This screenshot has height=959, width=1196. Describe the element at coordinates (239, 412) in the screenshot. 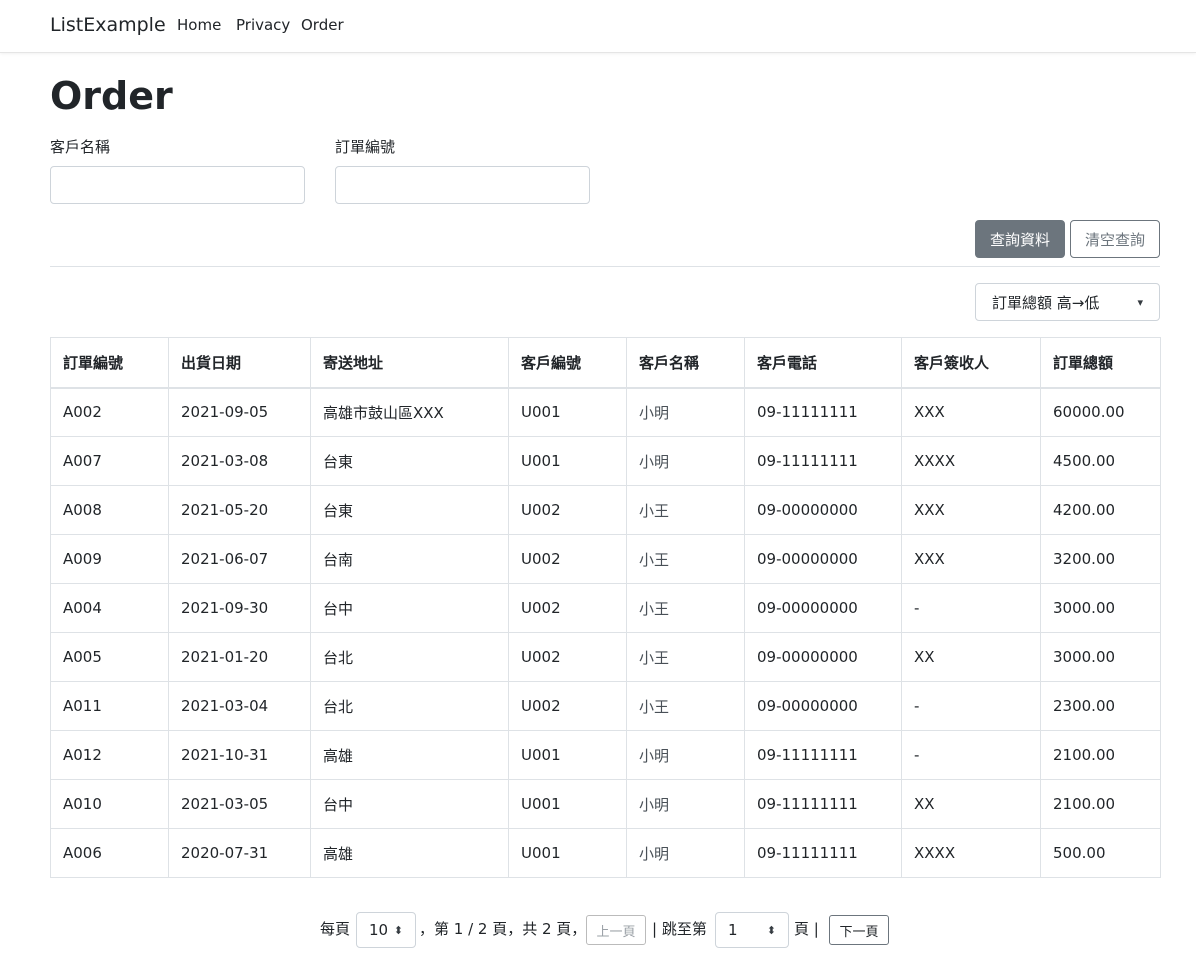

I see `table-cell: 2021-09-05` at that location.